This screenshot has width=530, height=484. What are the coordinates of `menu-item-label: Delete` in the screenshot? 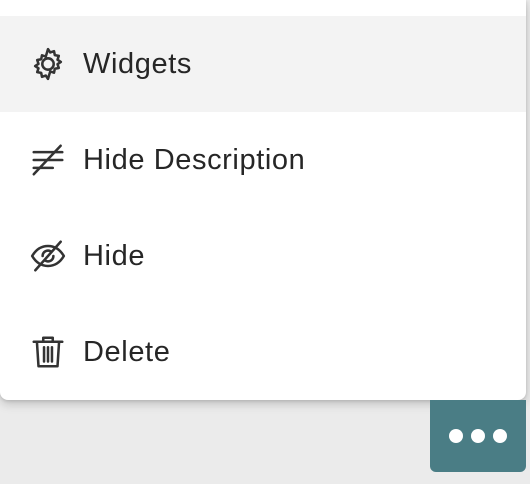 It's located at (127, 351).